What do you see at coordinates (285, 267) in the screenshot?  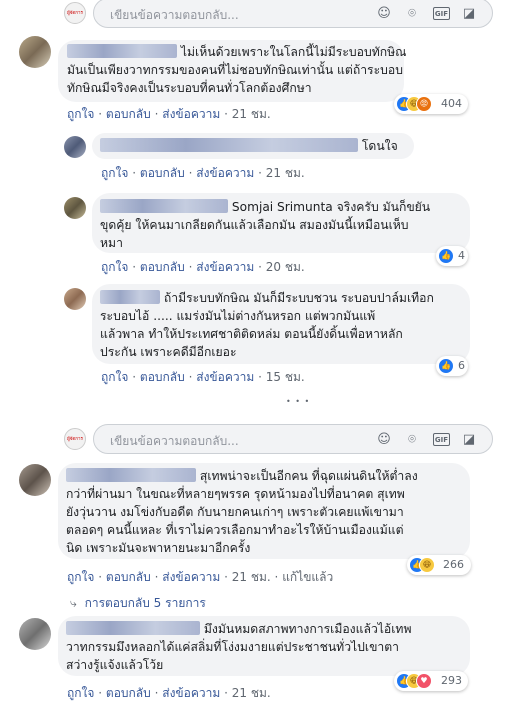 I see `timestamp: 20 ชม.` at bounding box center [285, 267].